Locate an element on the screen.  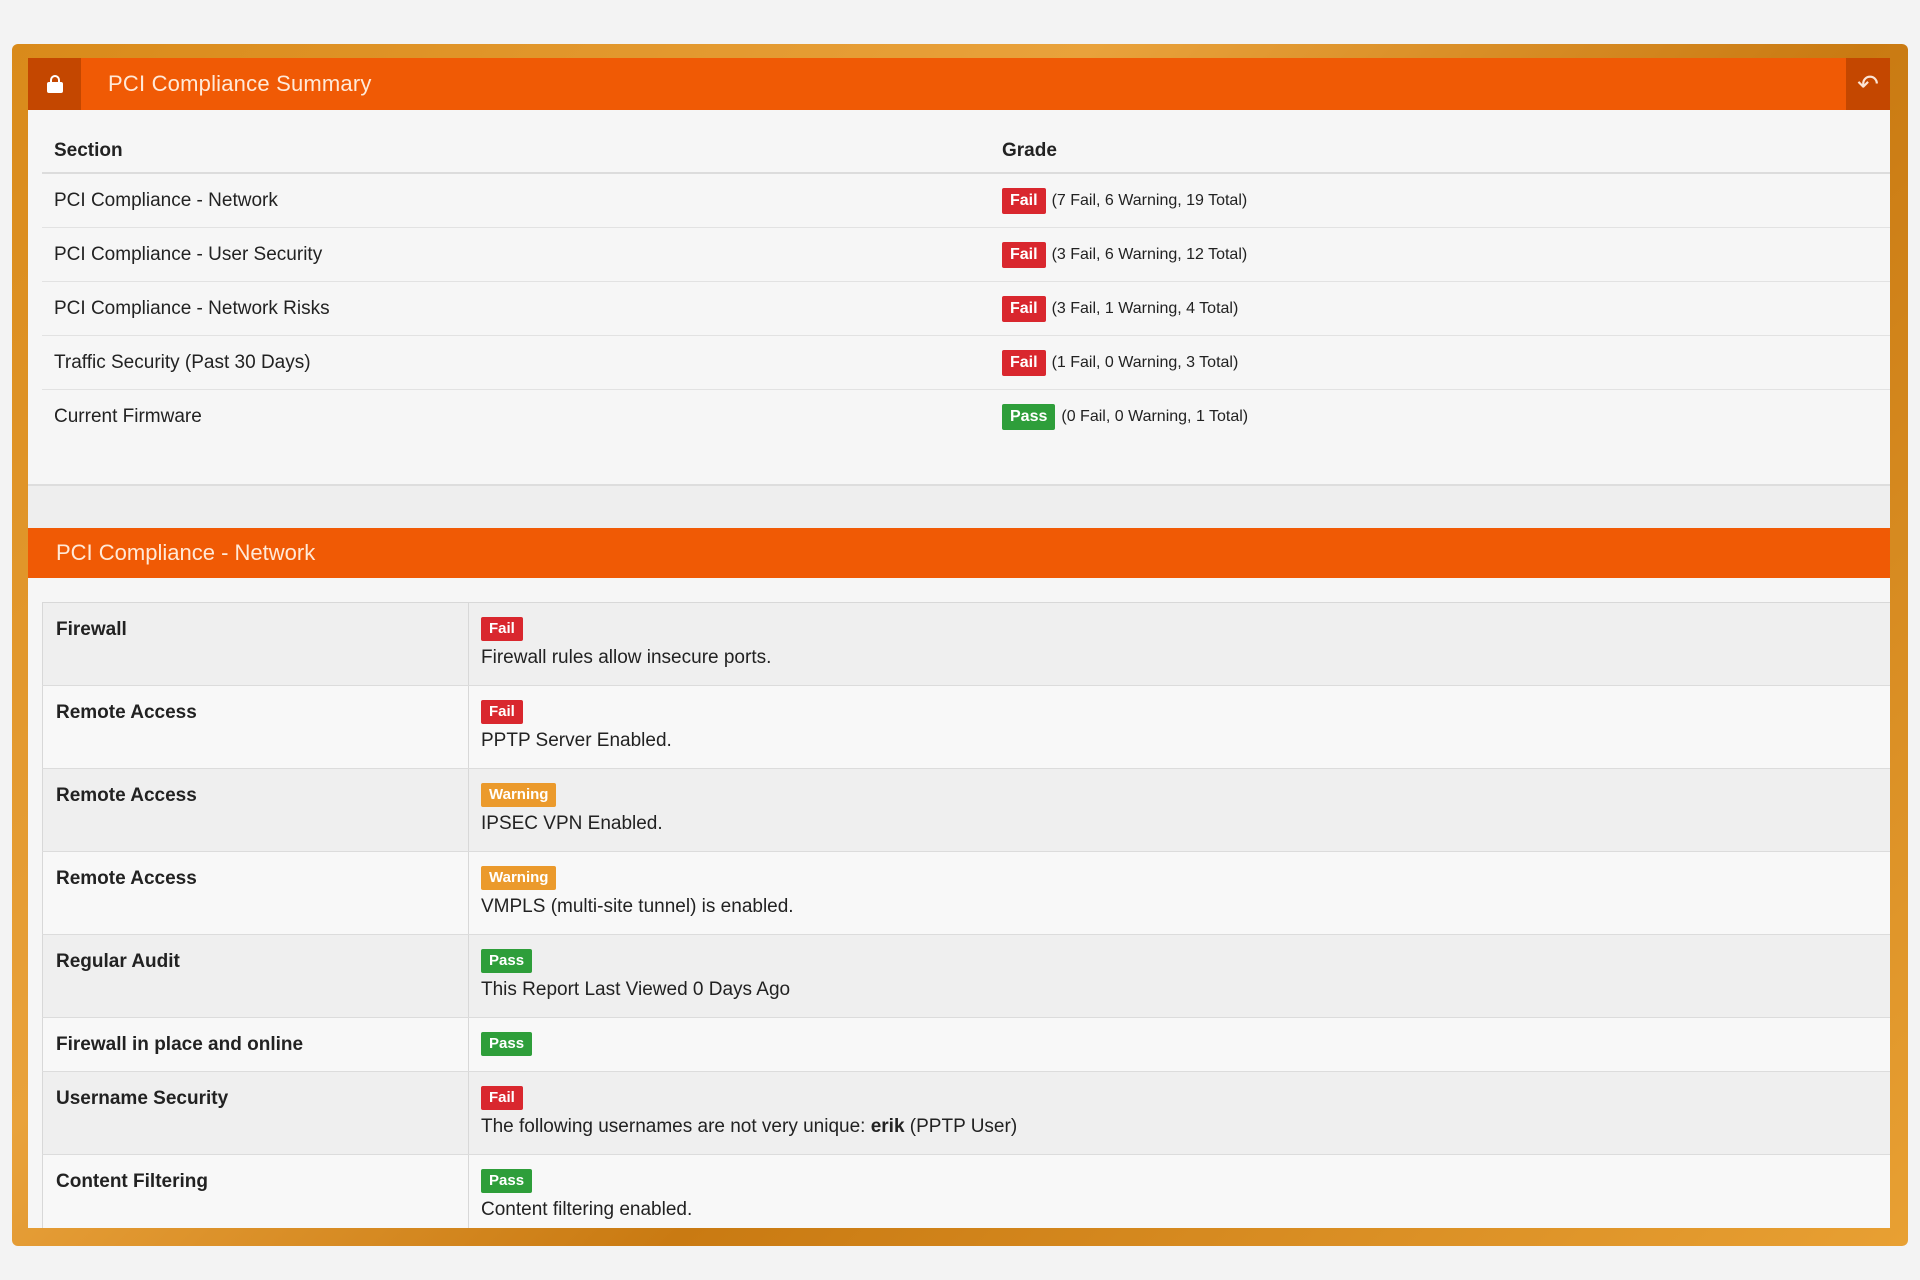
lock-icon is located at coordinates (54, 84).